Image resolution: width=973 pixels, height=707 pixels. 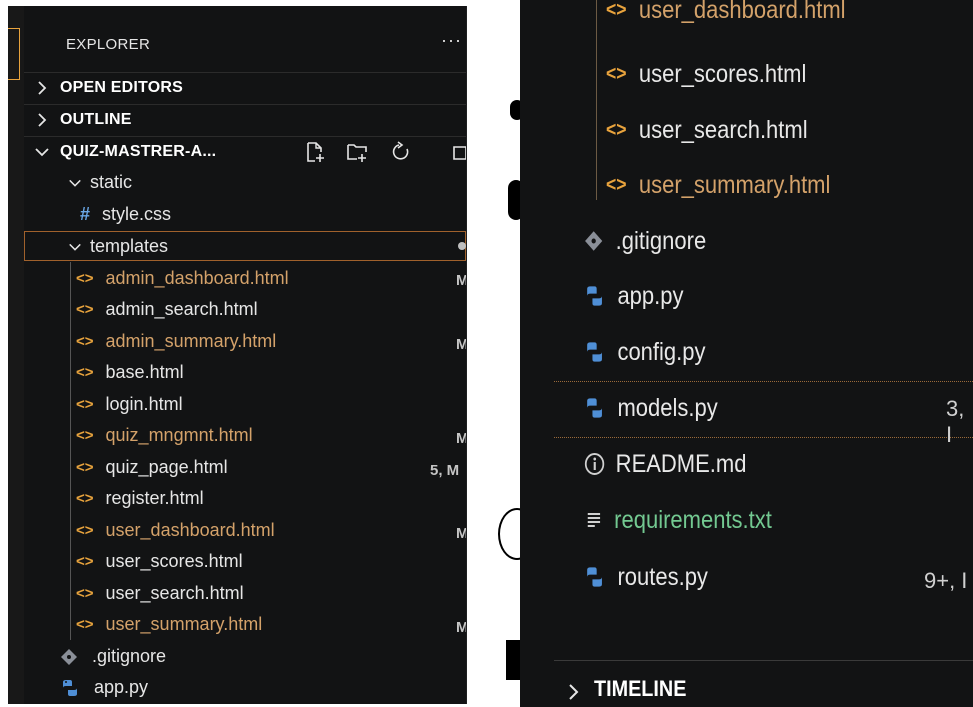 I want to click on tree-label: user_scores.html, so click(x=722, y=73).